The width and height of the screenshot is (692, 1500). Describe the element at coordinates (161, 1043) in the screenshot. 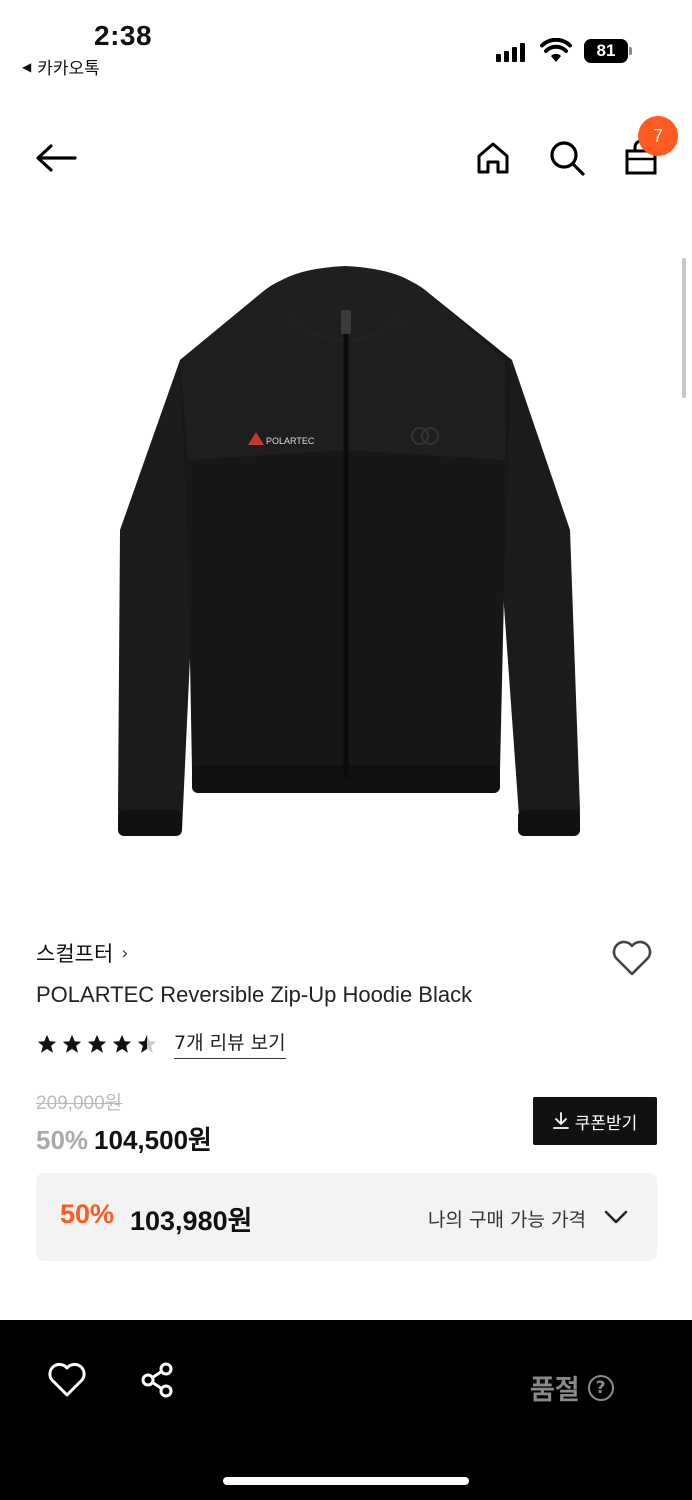

I see `rating-row: 7개 리뷰 보기` at that location.